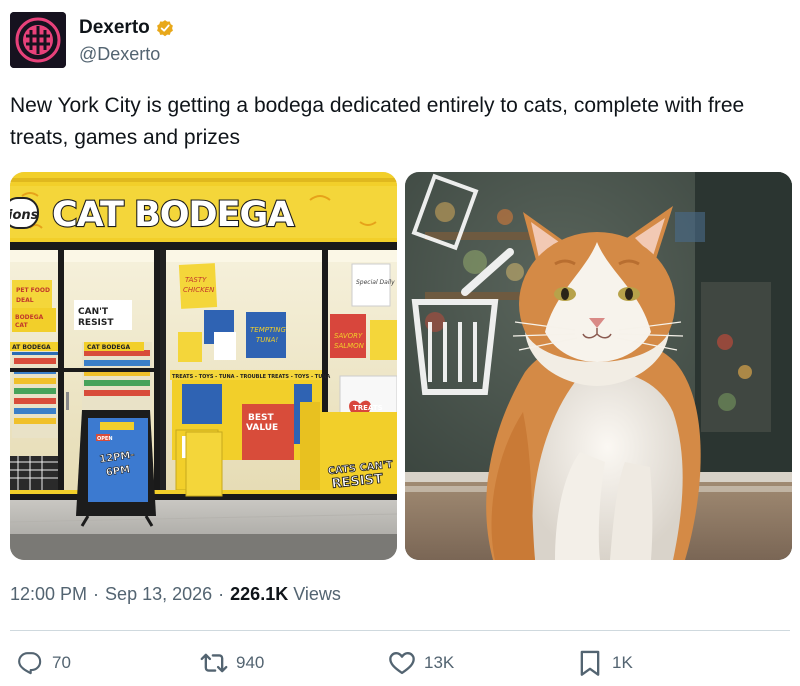  I want to click on svg-text: OPEN, so click(105, 439).